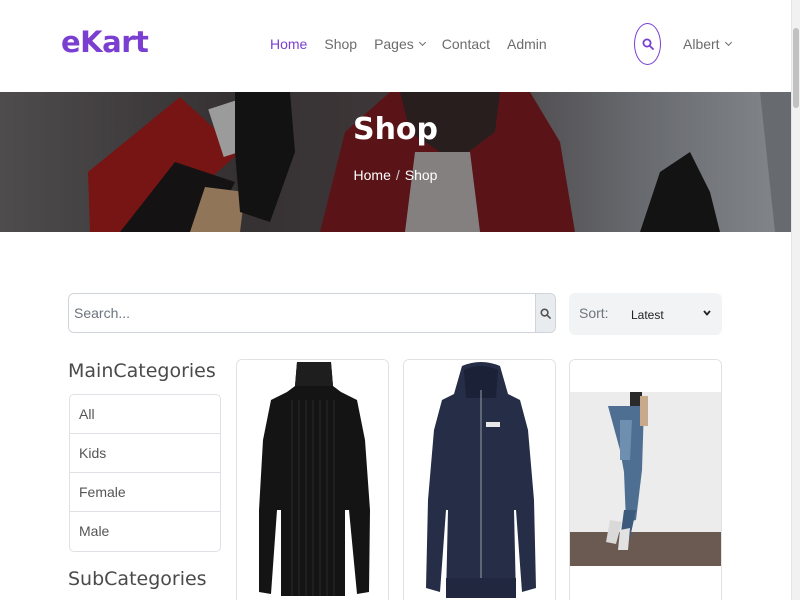 The image size is (800, 600). I want to click on sub-categories-heading: SubCategories, so click(137, 579).